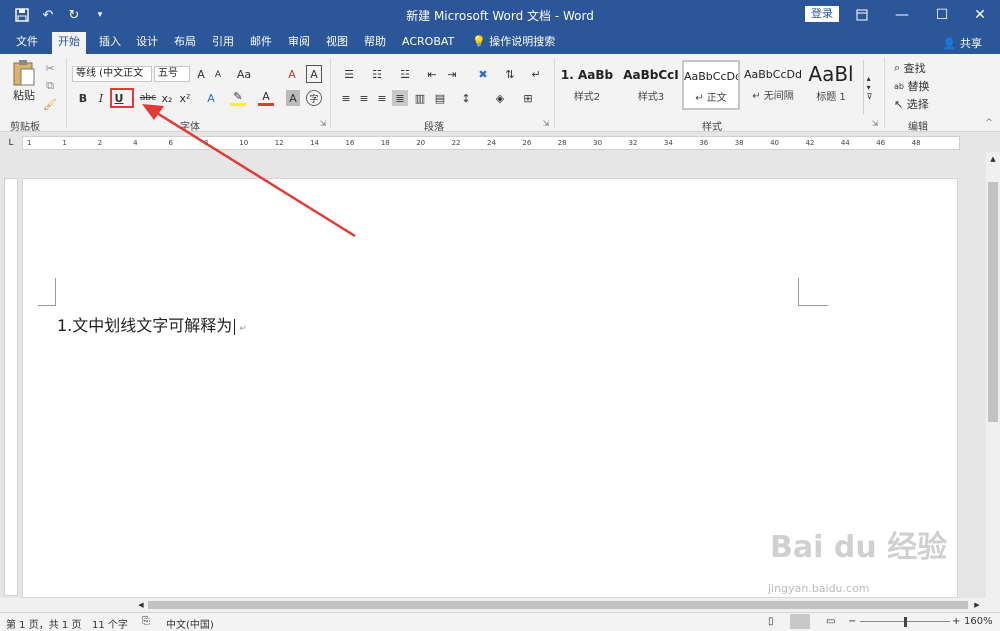 Image resolution: width=1000 pixels, height=631 pixels. Describe the element at coordinates (218, 75) in the screenshot. I see `shrink-font-icon: A` at that location.